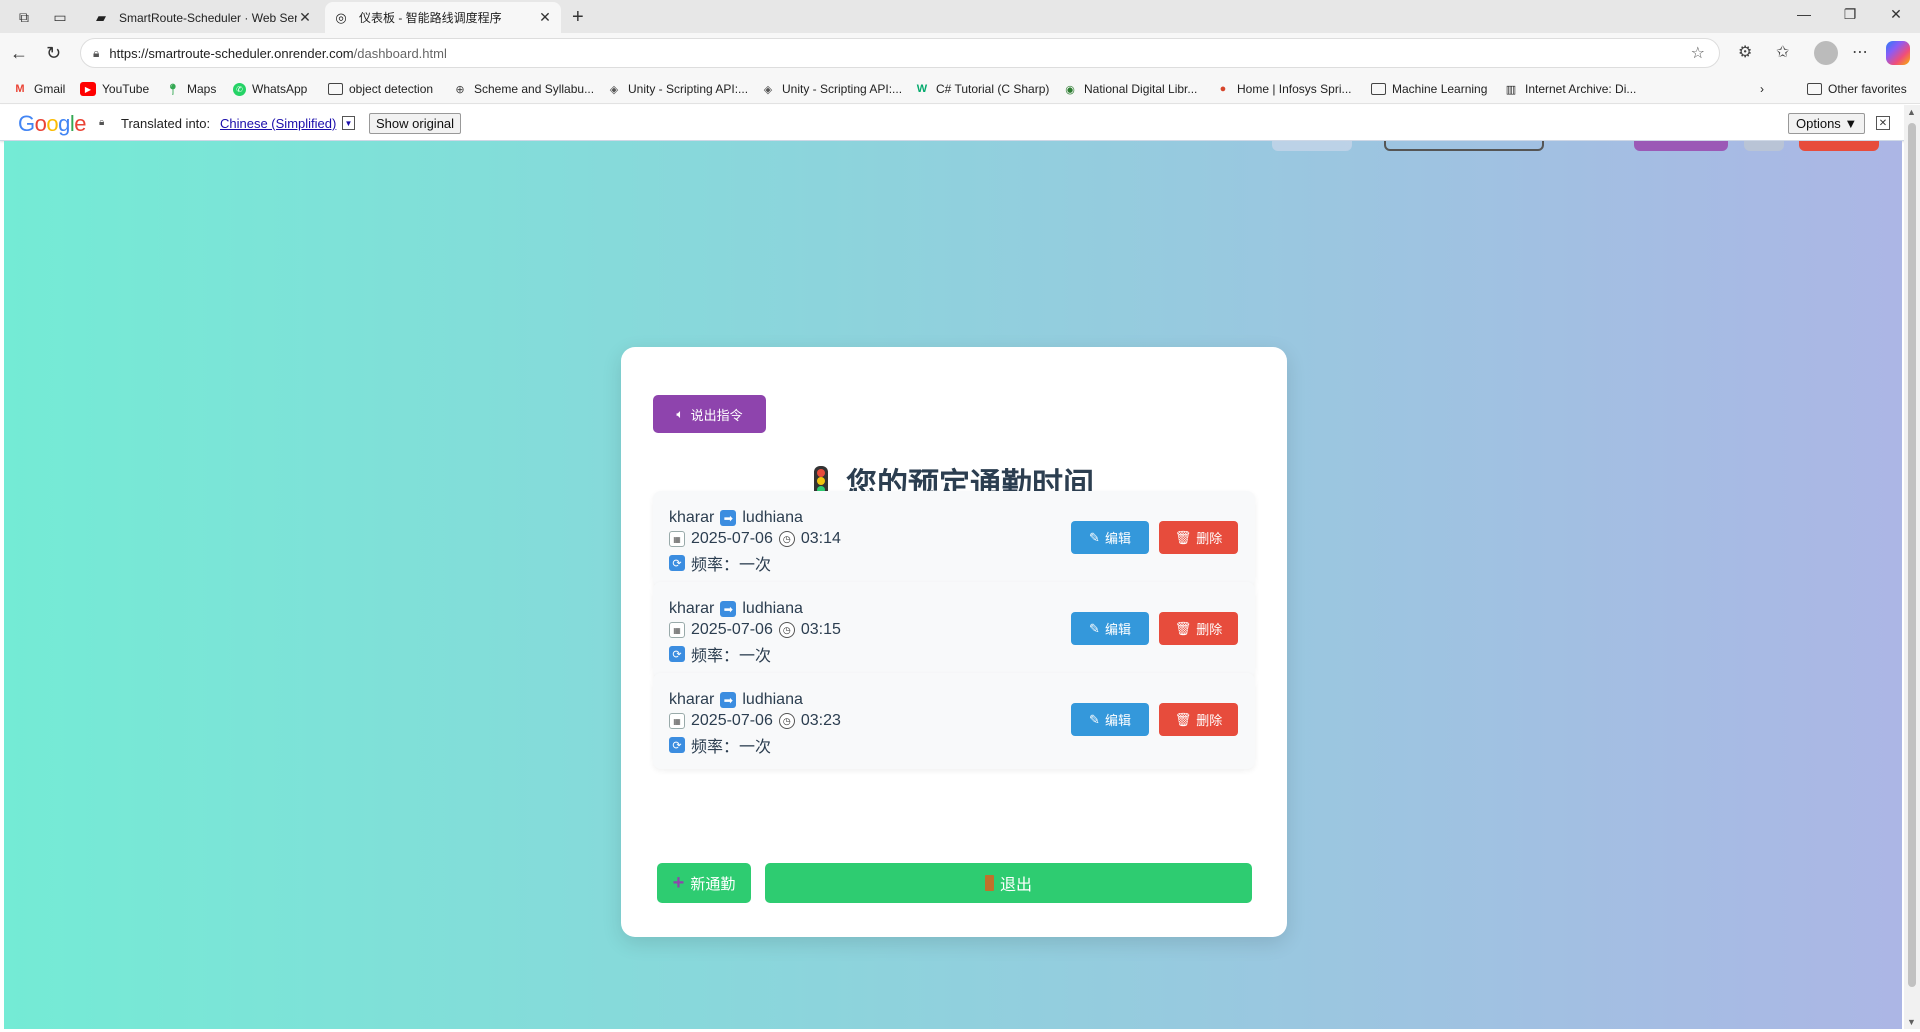 The width and height of the screenshot is (1920, 1032). Describe the element at coordinates (1428, 89) in the screenshot. I see `bookmark-machine-learning: Machine Learning` at that location.